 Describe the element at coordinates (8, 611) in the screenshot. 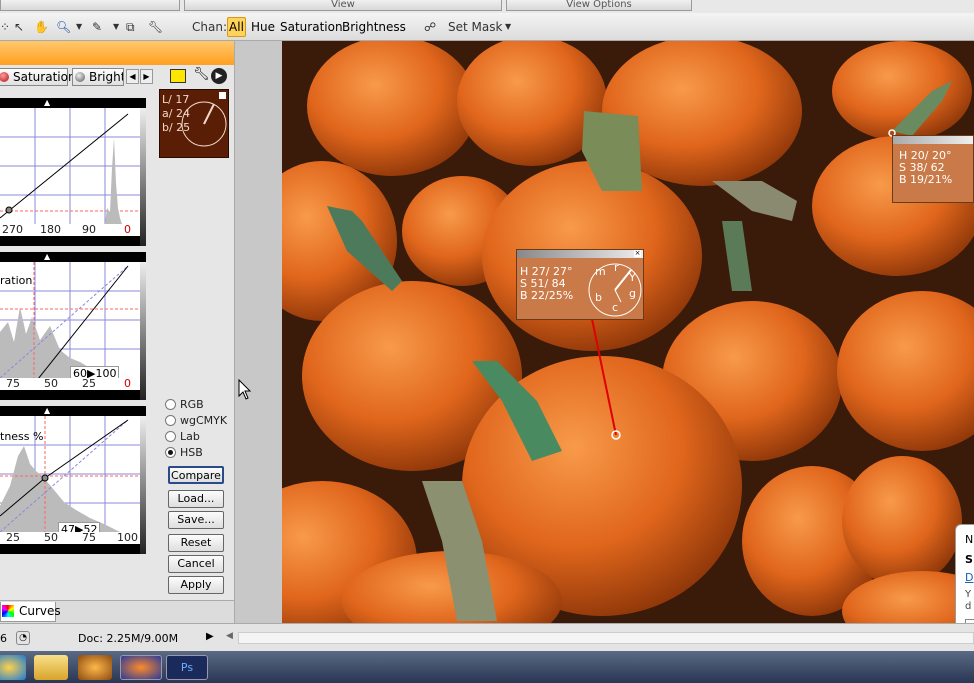

I see `curves-tab-icon` at that location.